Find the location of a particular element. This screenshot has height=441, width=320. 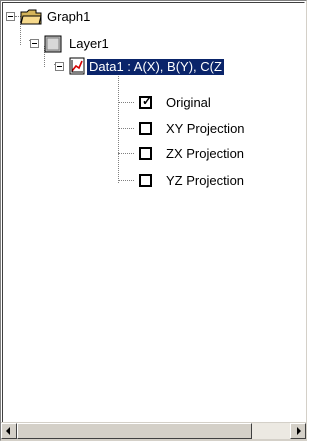

checkbox-yz-projection is located at coordinates (145, 180).